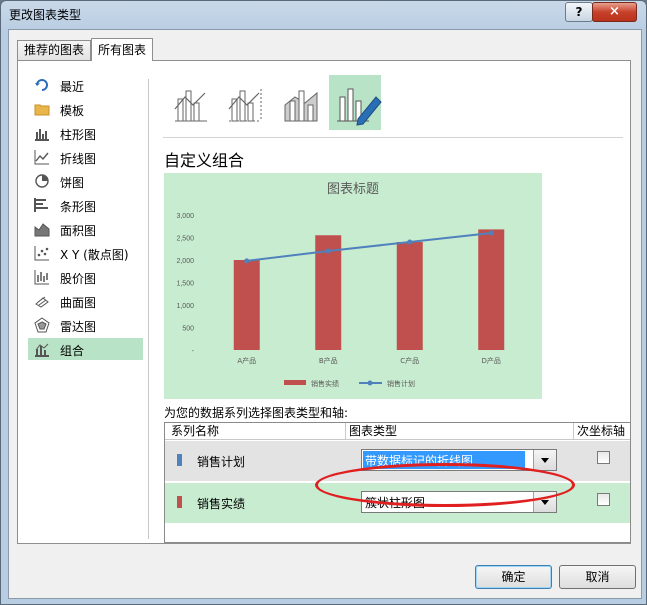 The image size is (647, 605). I want to click on help-button: ?, so click(579, 12).